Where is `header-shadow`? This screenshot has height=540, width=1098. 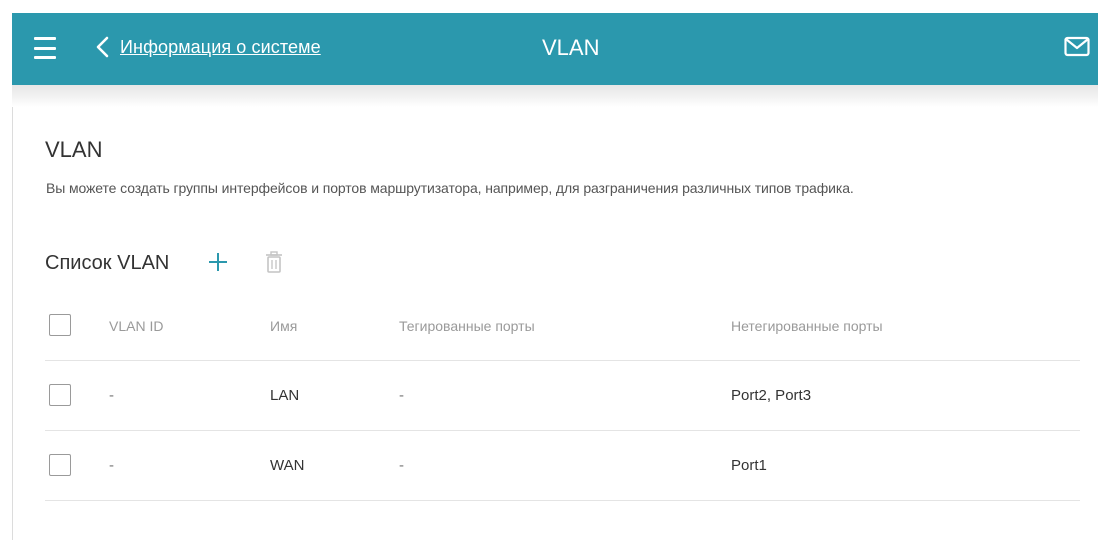 header-shadow is located at coordinates (555, 96).